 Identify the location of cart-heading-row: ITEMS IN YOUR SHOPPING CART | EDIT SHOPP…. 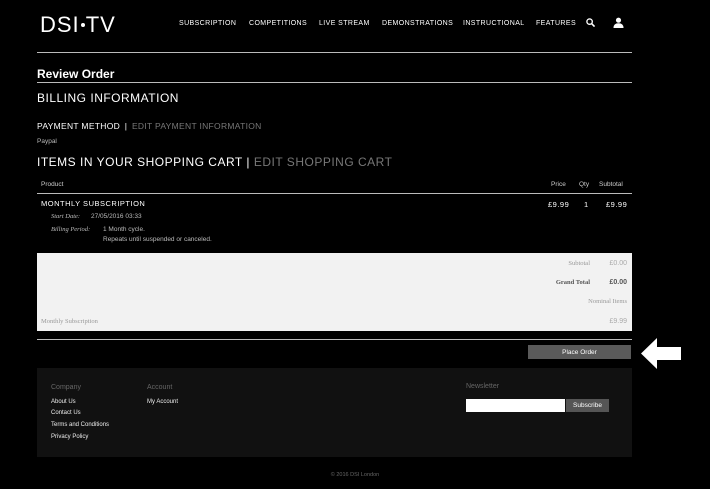
(214, 162).